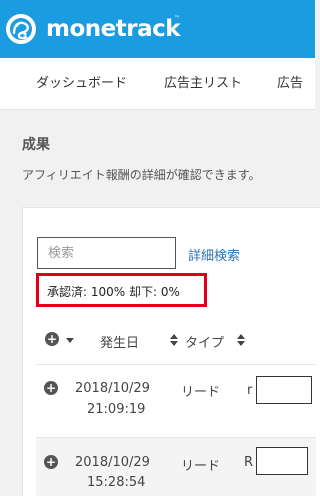 The image size is (320, 496). I want to click on search-input, so click(106, 253).